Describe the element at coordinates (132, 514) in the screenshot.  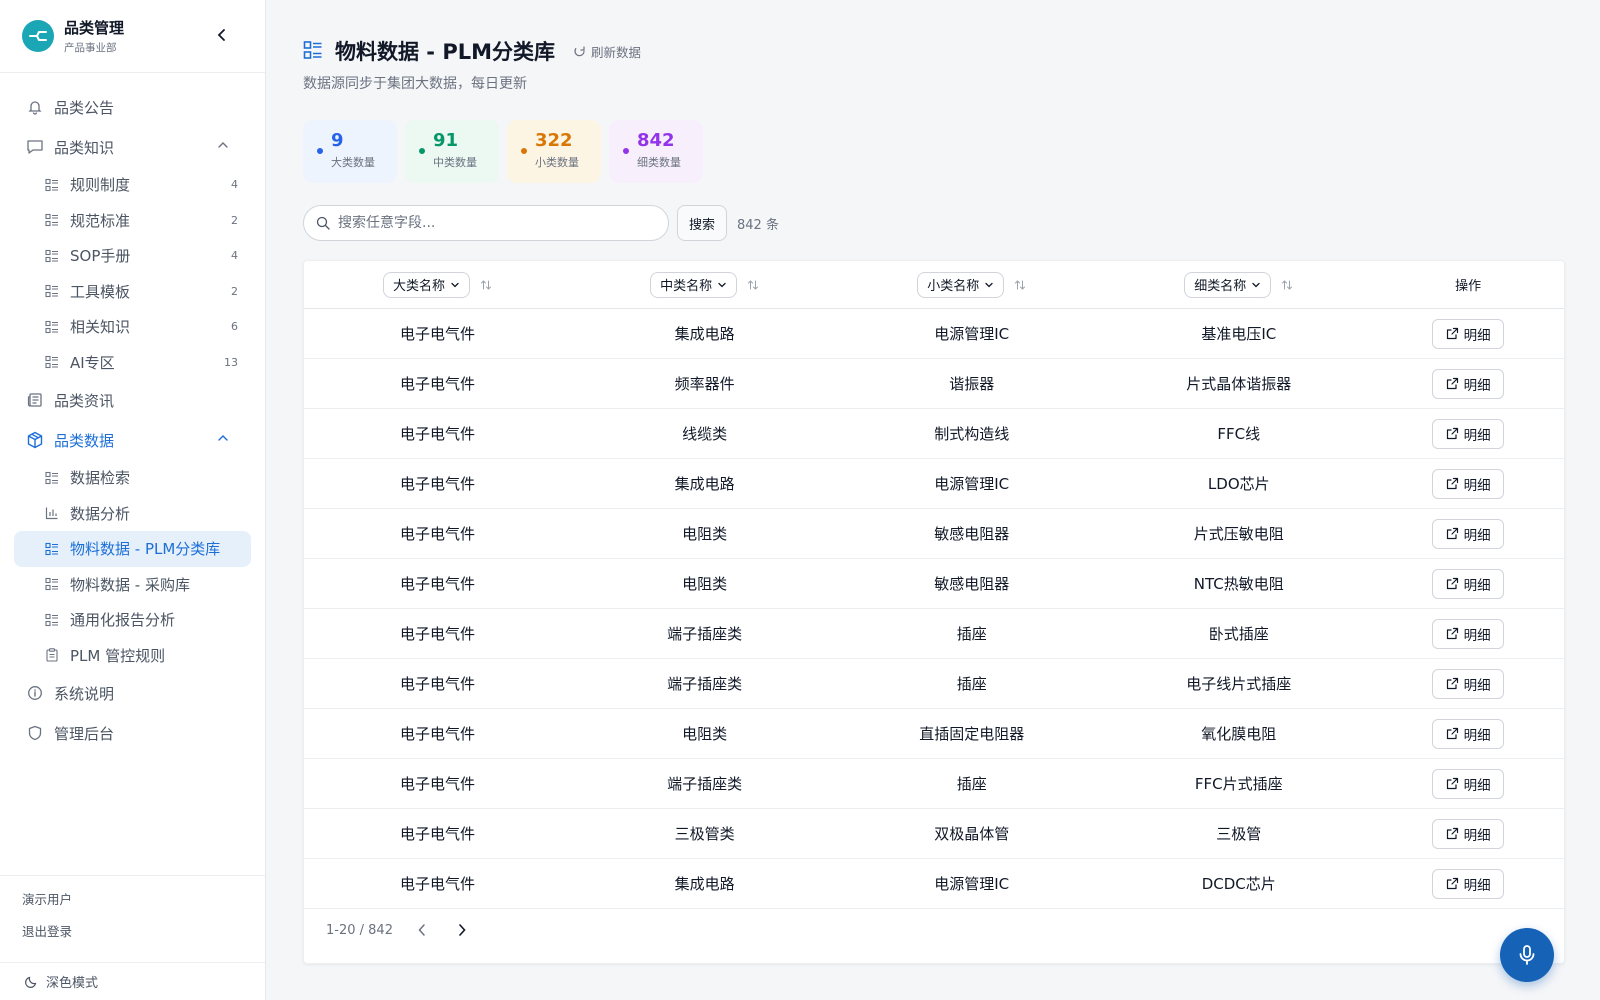
I see `sidebar-item-data-analysis: 数据分析` at that location.